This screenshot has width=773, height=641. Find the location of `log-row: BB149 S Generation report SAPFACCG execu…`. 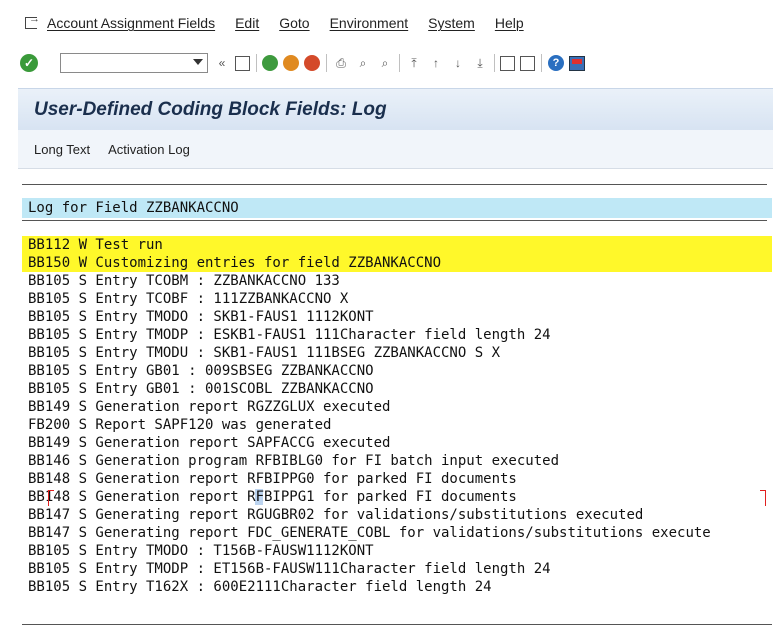

log-row: BB149 S Generation report SAPFACCG execu… is located at coordinates (397, 443).